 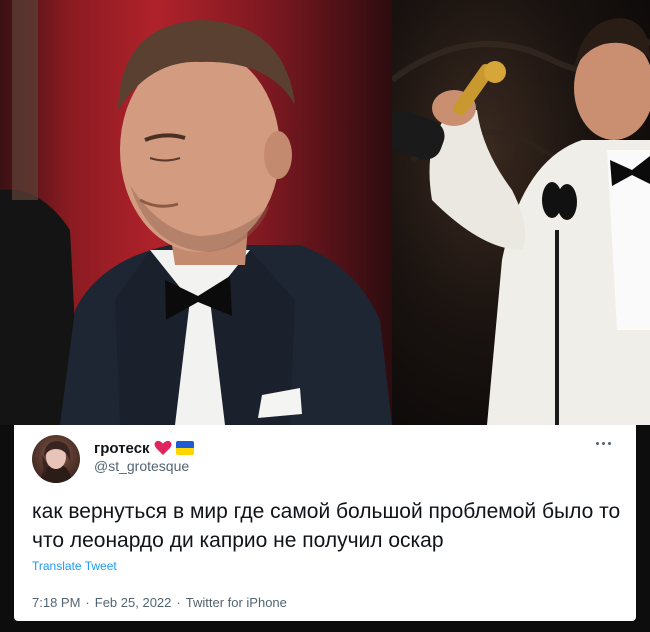 I want to click on author-name-row: гротеск, so click(x=144, y=448).